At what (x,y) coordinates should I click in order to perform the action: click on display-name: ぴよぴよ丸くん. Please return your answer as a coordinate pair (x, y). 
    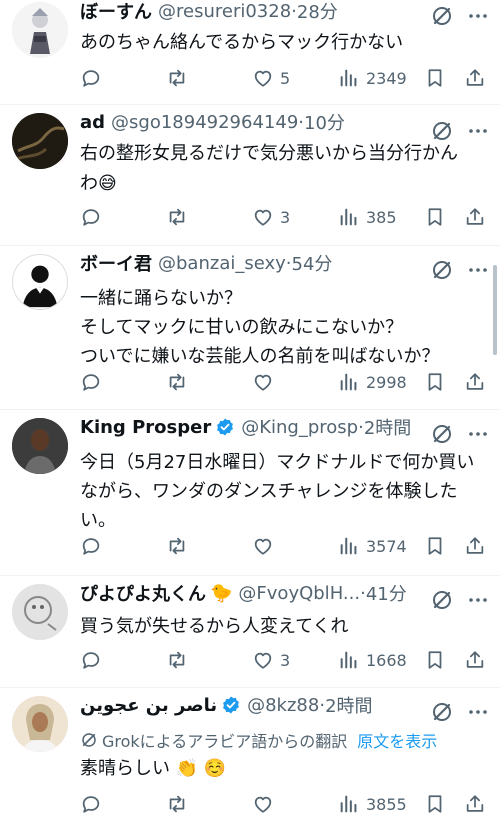
    Looking at the image, I should click on (143, 593).